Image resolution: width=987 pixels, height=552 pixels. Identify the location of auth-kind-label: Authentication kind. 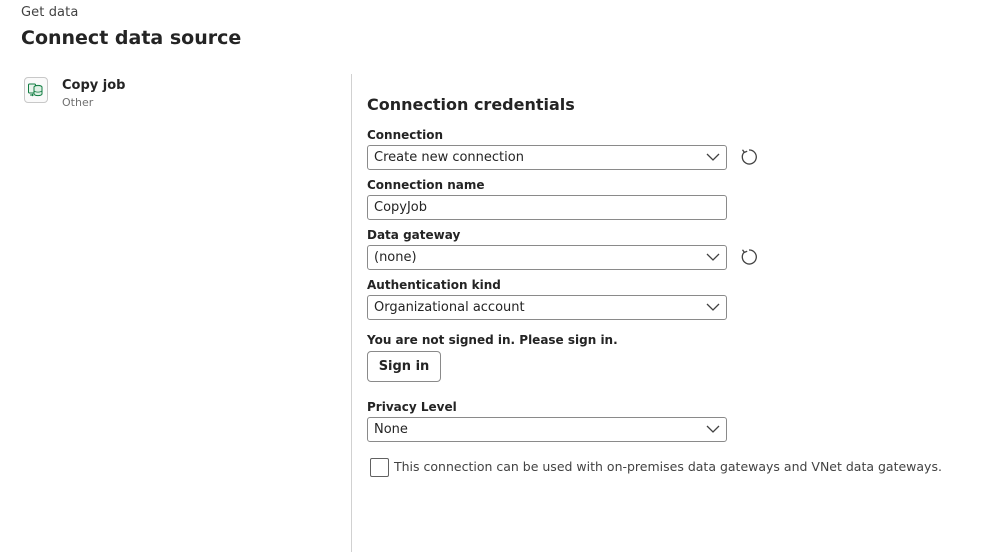
(434, 285).